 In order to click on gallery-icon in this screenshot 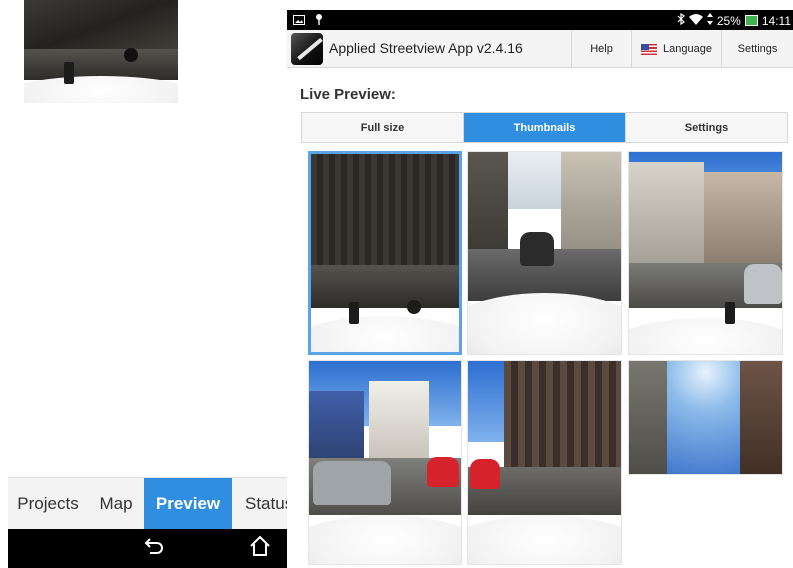, I will do `click(299, 21)`.